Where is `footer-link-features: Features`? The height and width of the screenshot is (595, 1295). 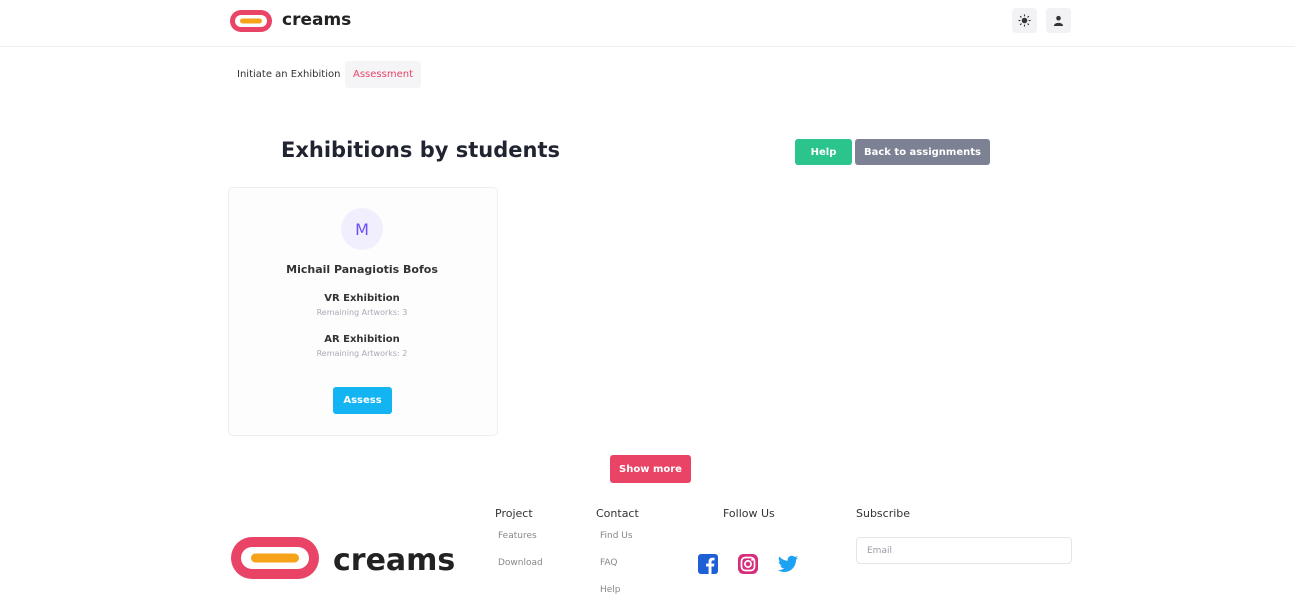 footer-link-features: Features is located at coordinates (517, 536).